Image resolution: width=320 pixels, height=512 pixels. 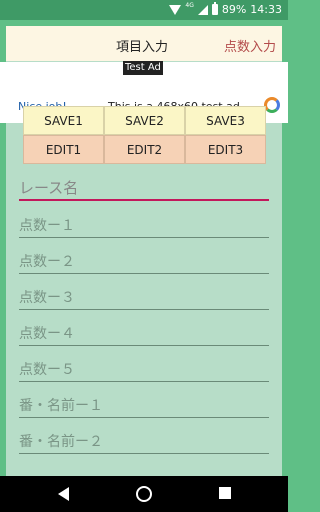 What do you see at coordinates (272, 105) in the screenshot?
I see `ad-logo-icon` at bounding box center [272, 105].